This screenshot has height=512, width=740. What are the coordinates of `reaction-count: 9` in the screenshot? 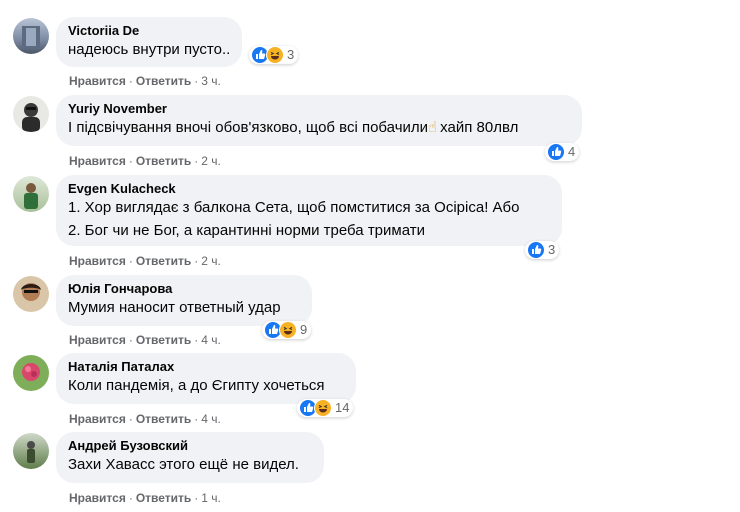 It's located at (304, 329).